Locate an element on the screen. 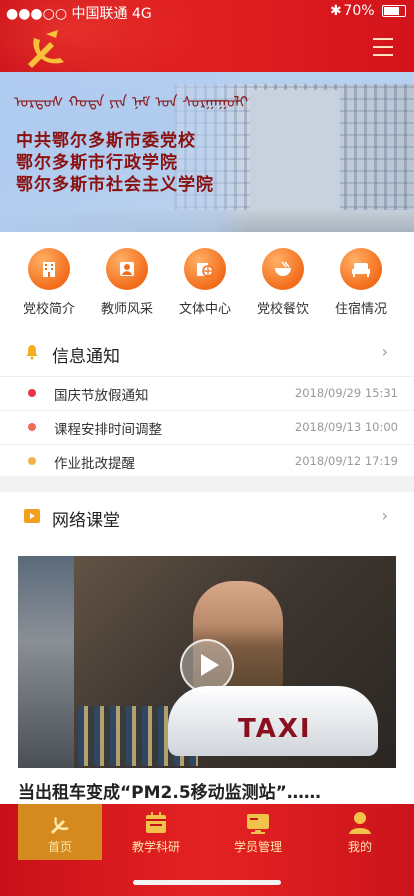 Image resolution: width=414 pixels, height=896 pixels. notice-date: 2018/09/13 10:00 is located at coordinates (346, 427).